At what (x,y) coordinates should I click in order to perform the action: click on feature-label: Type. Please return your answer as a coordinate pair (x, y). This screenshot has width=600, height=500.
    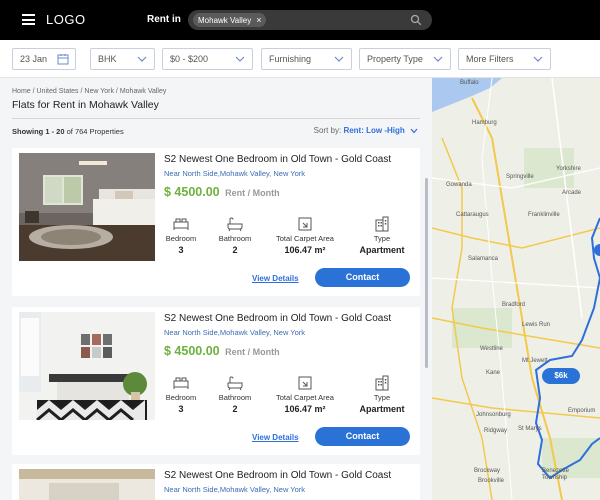
    Looking at the image, I should click on (382, 397).